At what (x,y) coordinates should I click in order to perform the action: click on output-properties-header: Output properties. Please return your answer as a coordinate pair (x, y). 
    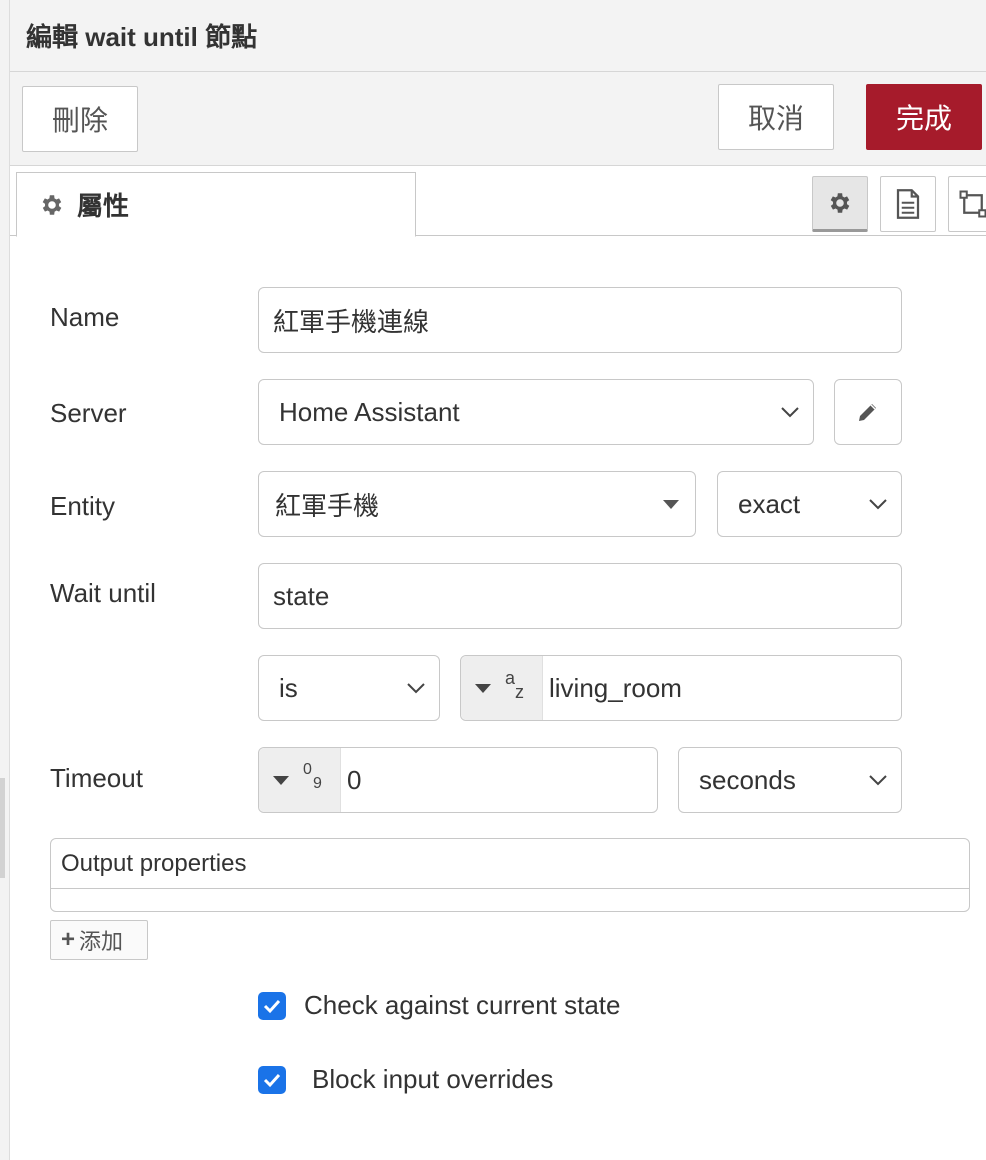
    Looking at the image, I should click on (510, 864).